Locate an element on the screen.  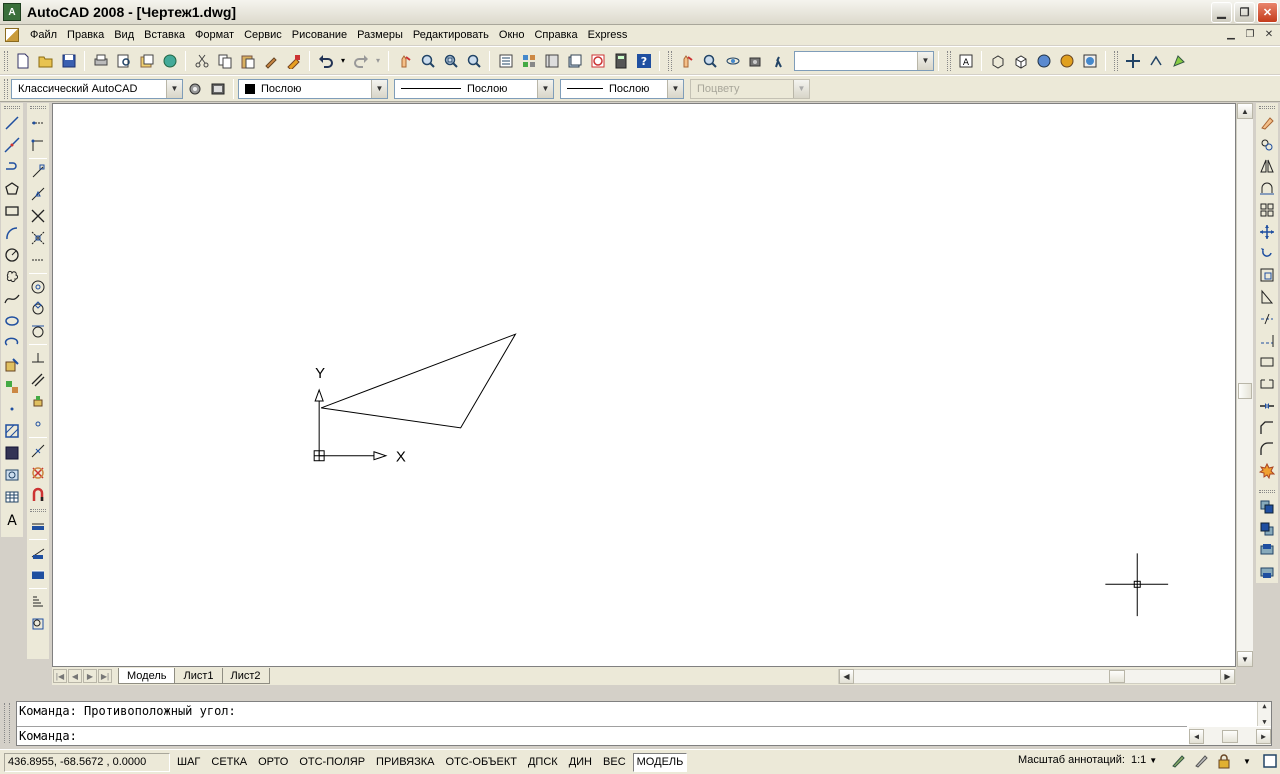
menu-edit: Правка is located at coordinates (85, 35).